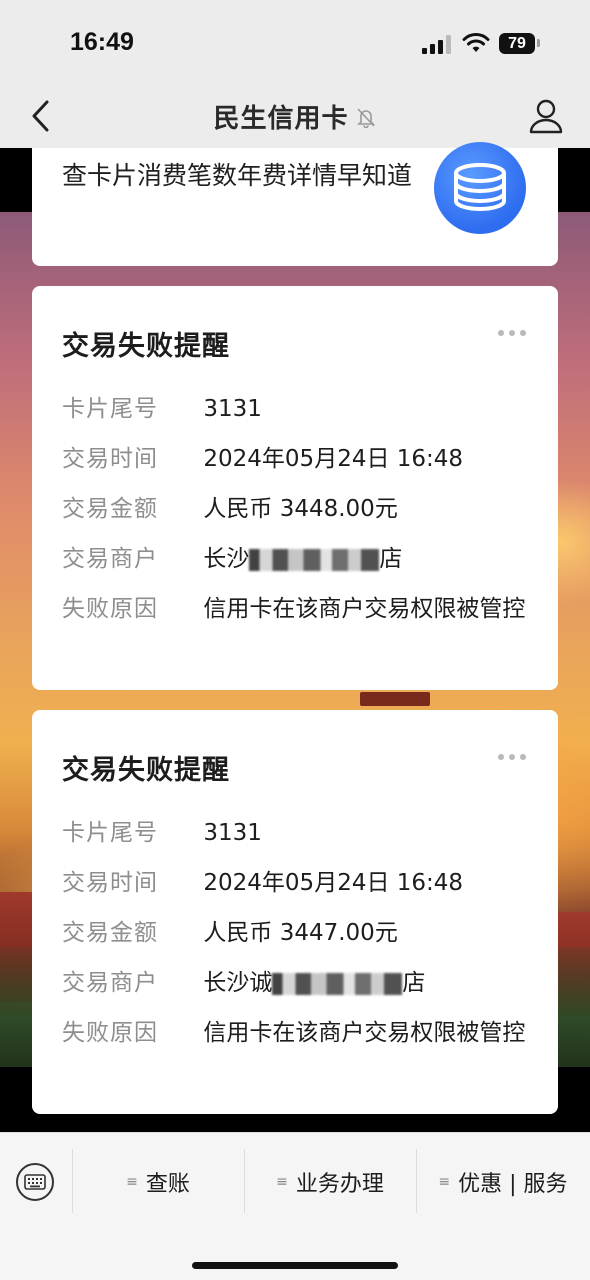  I want to click on page-title: 民生信用卡, so click(281, 119).